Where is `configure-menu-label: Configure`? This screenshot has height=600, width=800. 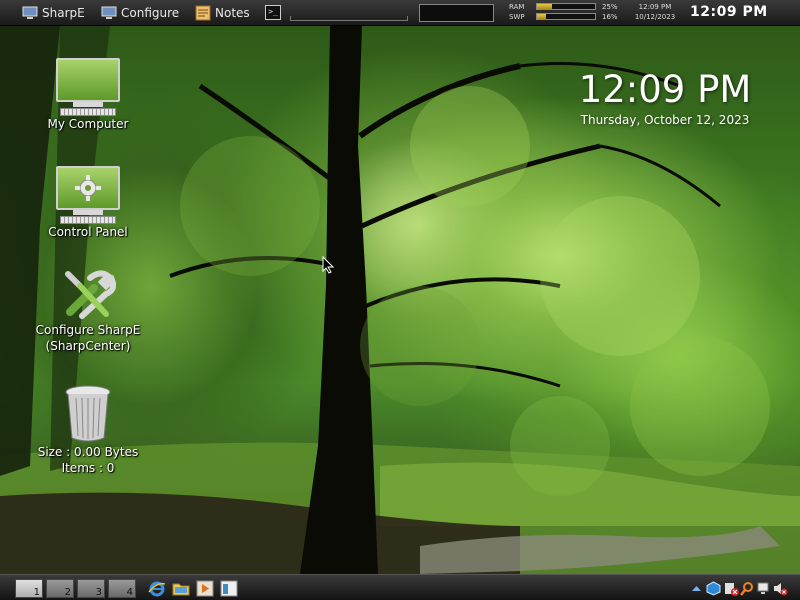
configure-menu-label: Configure is located at coordinates (150, 13).